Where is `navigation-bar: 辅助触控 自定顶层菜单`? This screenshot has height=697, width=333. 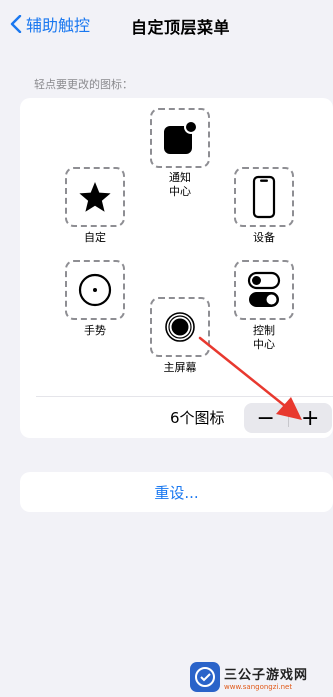
navigation-bar: 辅助触控 自定顶层菜单 is located at coordinates (166, 26).